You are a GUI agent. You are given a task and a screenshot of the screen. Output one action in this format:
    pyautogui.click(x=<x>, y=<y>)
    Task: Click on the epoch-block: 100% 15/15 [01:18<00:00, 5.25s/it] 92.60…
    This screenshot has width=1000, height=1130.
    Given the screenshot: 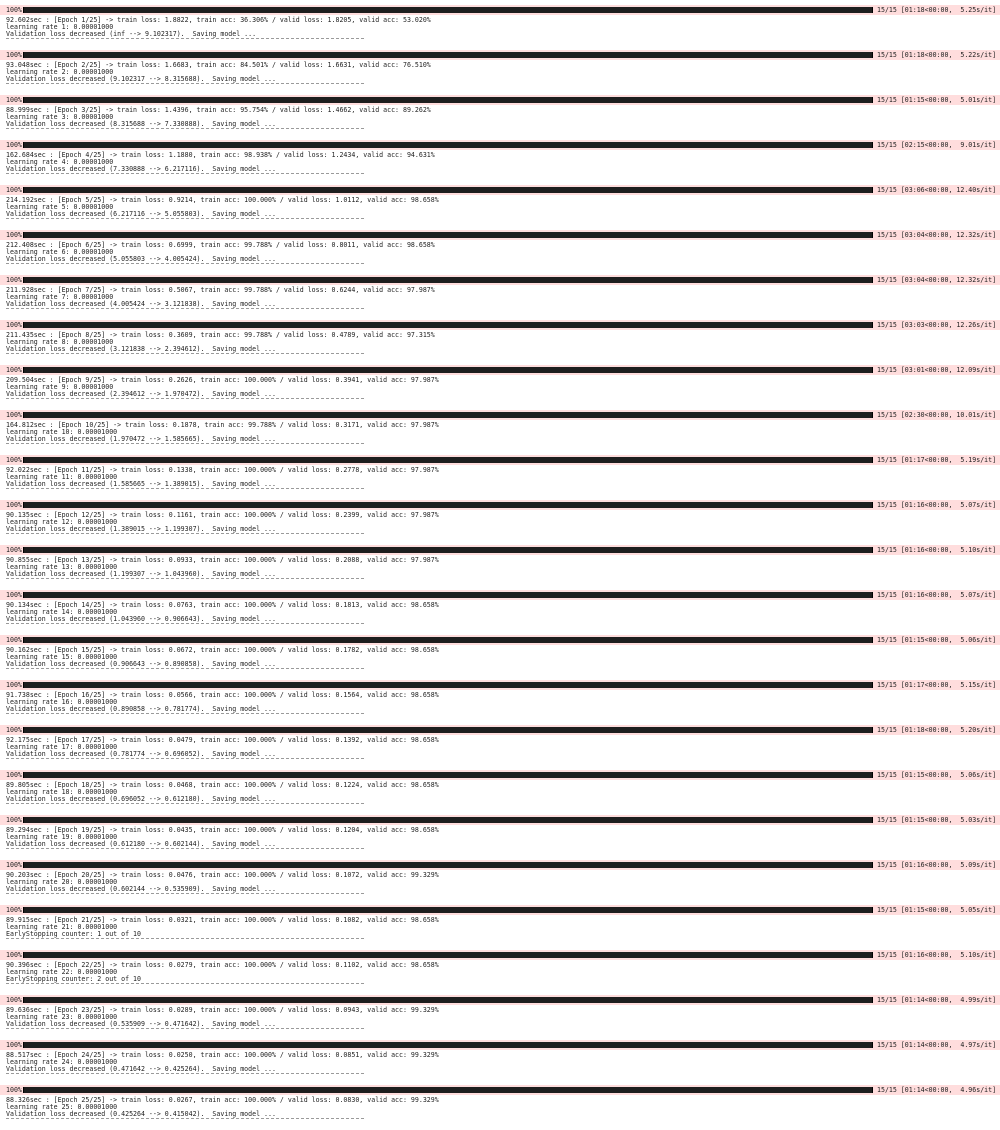 What is the action you would take?
    pyautogui.click(x=500, y=27)
    